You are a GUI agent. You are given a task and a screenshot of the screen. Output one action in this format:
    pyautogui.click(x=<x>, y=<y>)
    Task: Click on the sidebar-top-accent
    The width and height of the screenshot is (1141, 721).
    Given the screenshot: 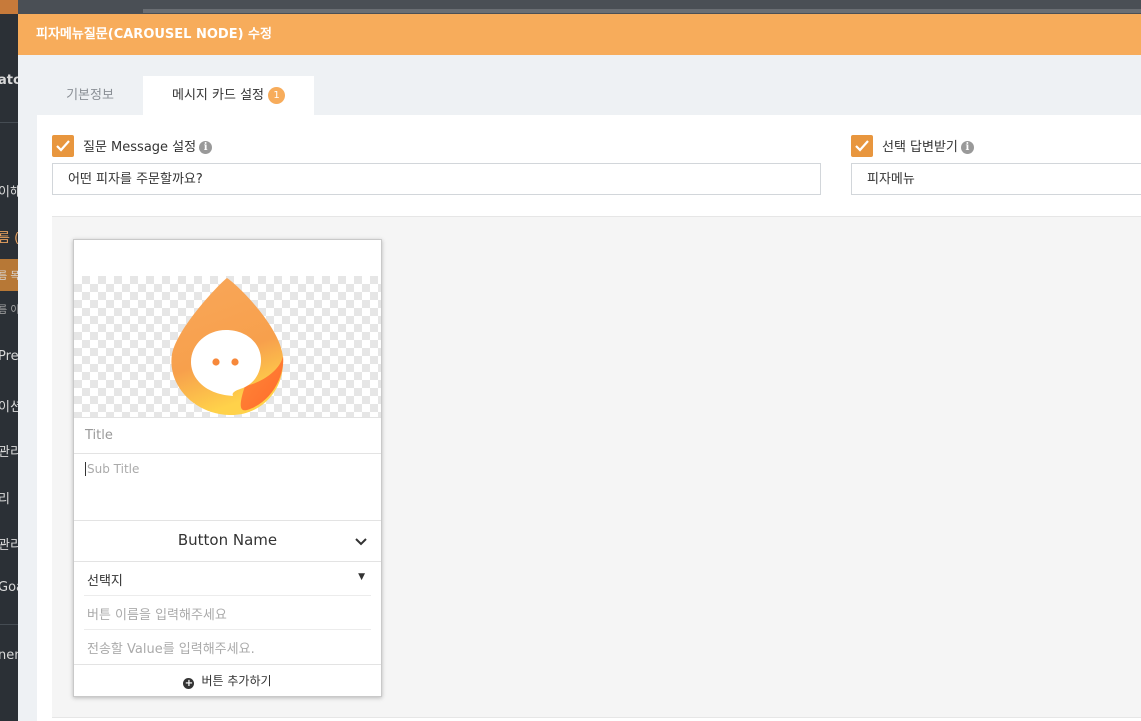 What is the action you would take?
    pyautogui.click(x=9, y=7)
    